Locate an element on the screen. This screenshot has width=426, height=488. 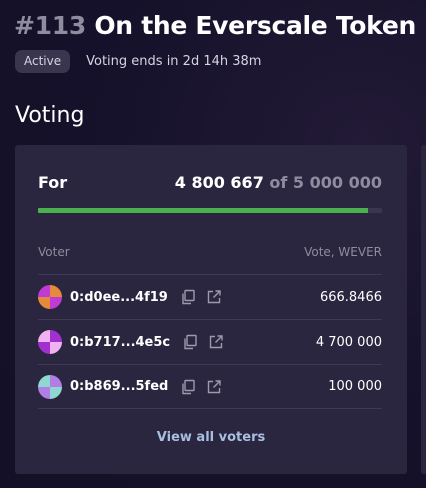
voters-table-header: Voter Vote, WEVER is located at coordinates (210, 252).